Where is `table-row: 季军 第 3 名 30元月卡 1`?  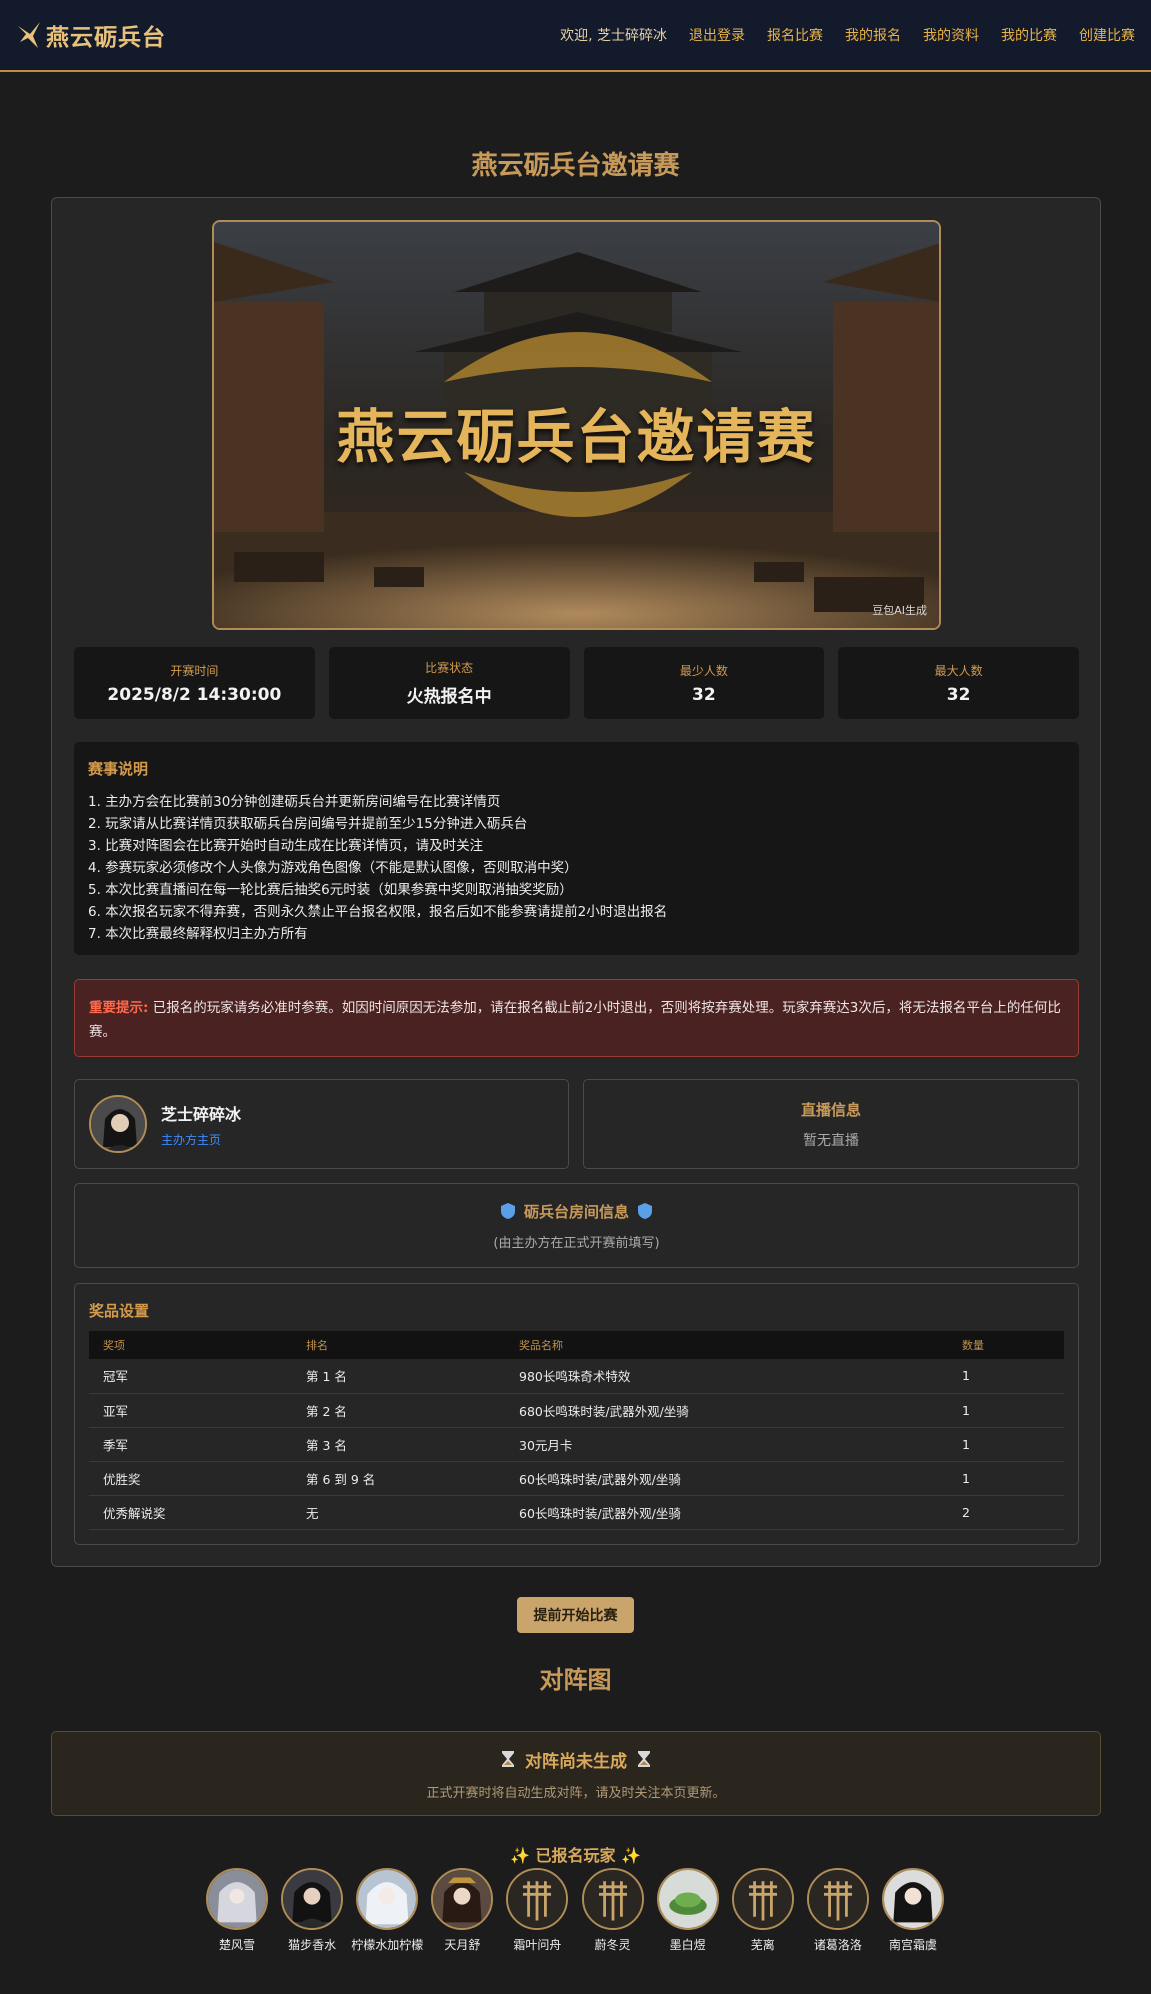 table-row: 季军 第 3 名 30元月卡 1 is located at coordinates (576, 1444).